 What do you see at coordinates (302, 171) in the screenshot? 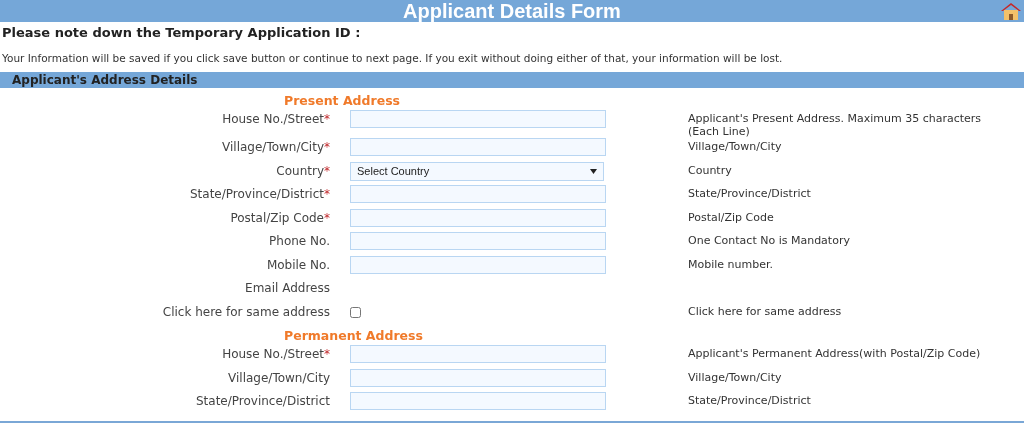
I see `field-label: Country*` at bounding box center [302, 171].